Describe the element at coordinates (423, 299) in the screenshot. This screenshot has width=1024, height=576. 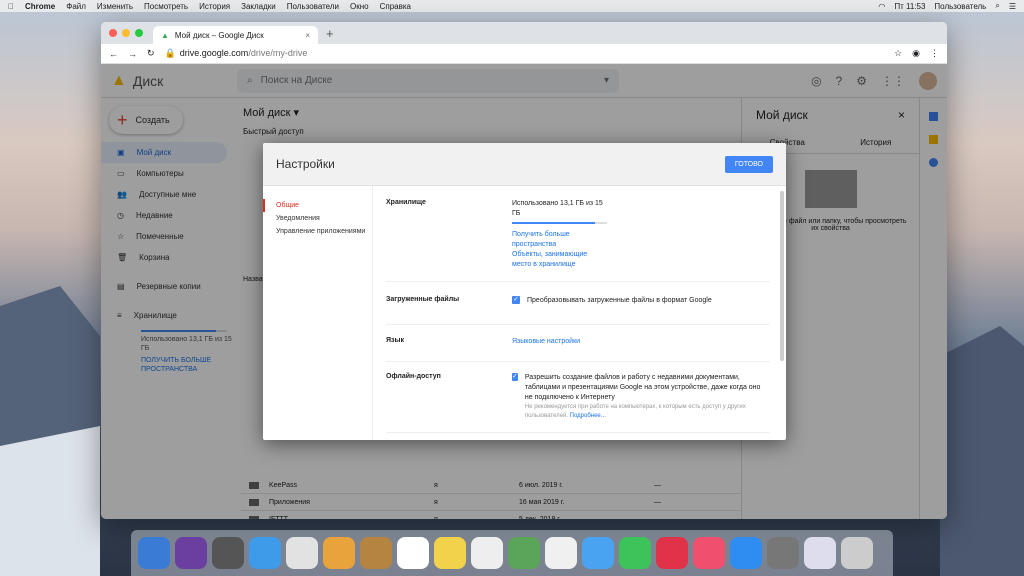
I see `uploads-label: Загруженные файлы` at that location.